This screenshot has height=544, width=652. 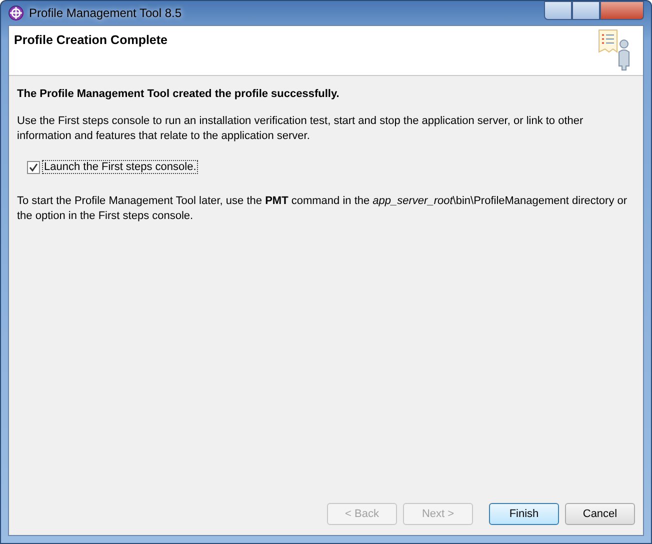 I want to click on instruction-text: To start the Profile Management Tool later, use the PMT command in the app_server_root\bin\ProfileManagement directory or the option in the First steps console., so click(x=322, y=209).